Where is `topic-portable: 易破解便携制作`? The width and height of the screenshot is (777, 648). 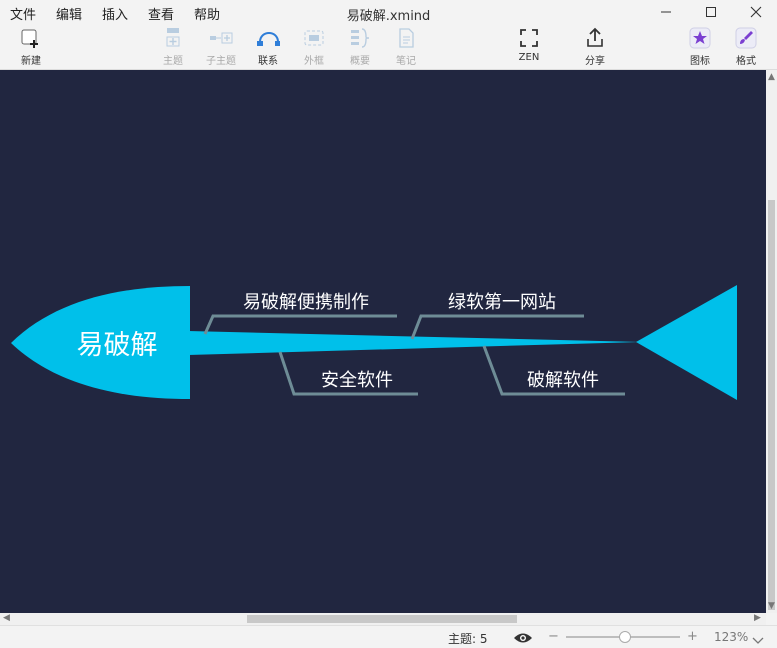
topic-portable: 易破解便携制作 is located at coordinates (306, 302).